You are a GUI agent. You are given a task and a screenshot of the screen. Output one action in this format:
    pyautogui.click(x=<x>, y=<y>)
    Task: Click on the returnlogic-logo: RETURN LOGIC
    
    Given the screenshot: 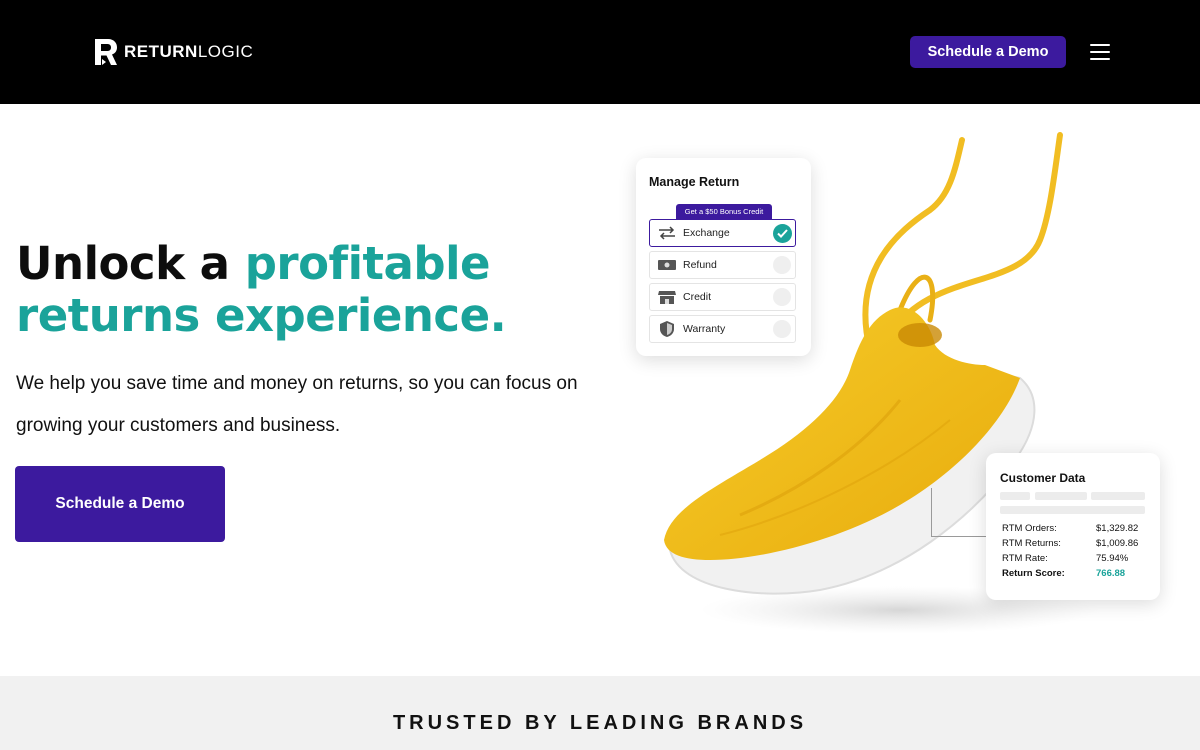 What is the action you would take?
    pyautogui.click(x=172, y=52)
    